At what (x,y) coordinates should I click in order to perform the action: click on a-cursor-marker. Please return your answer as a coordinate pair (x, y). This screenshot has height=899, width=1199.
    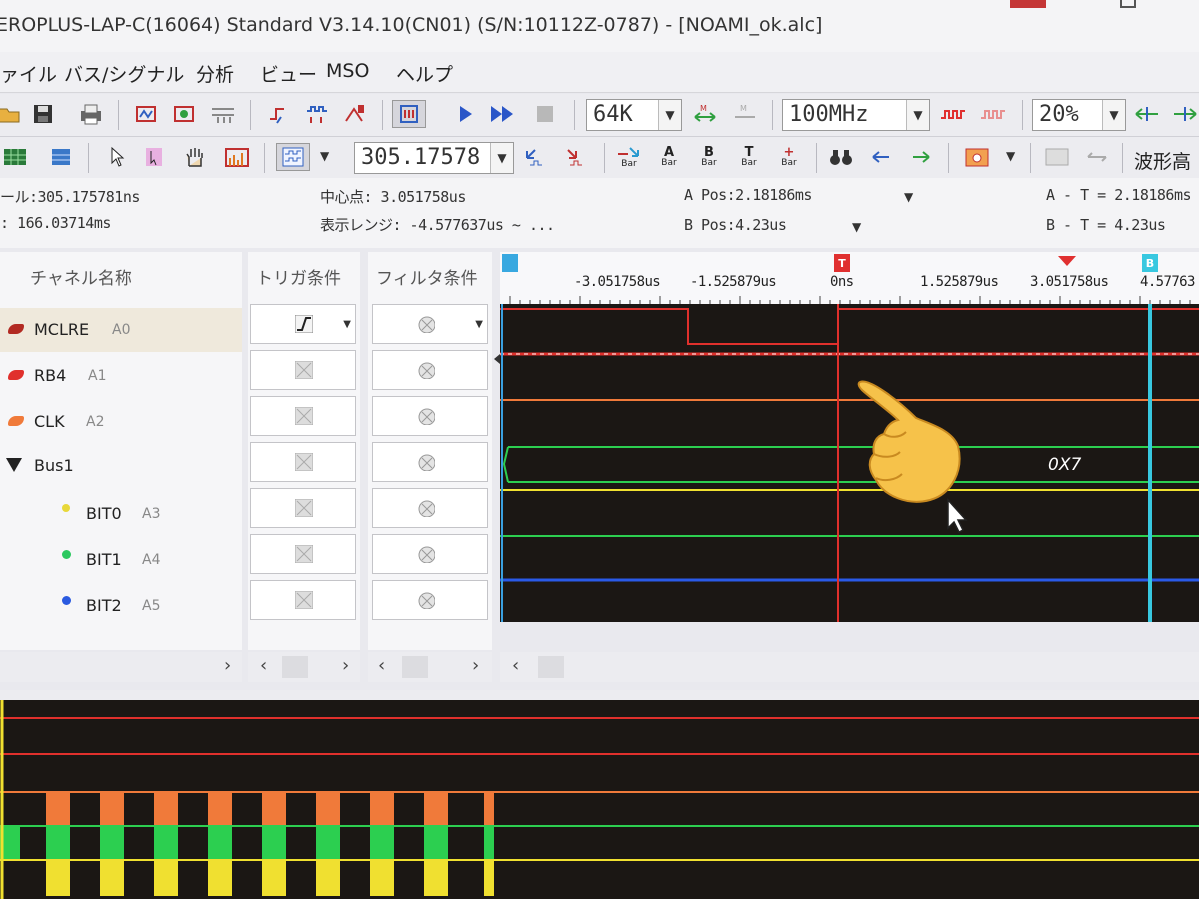
    Looking at the image, I should click on (510, 263).